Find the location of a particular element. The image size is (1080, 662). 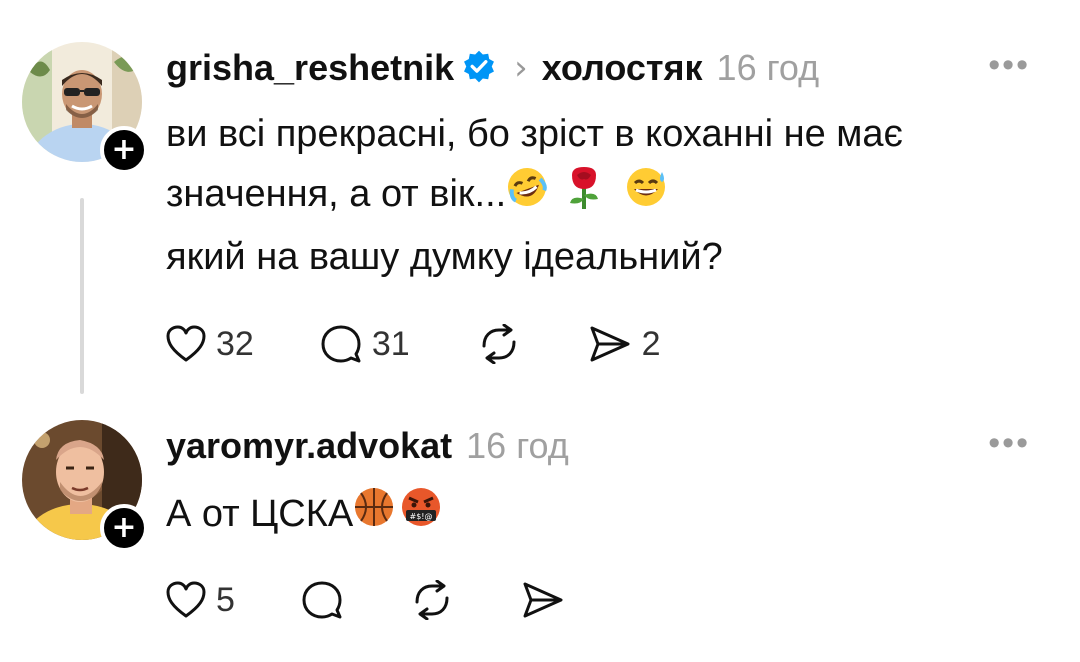

thread-line is located at coordinates (82, 296).